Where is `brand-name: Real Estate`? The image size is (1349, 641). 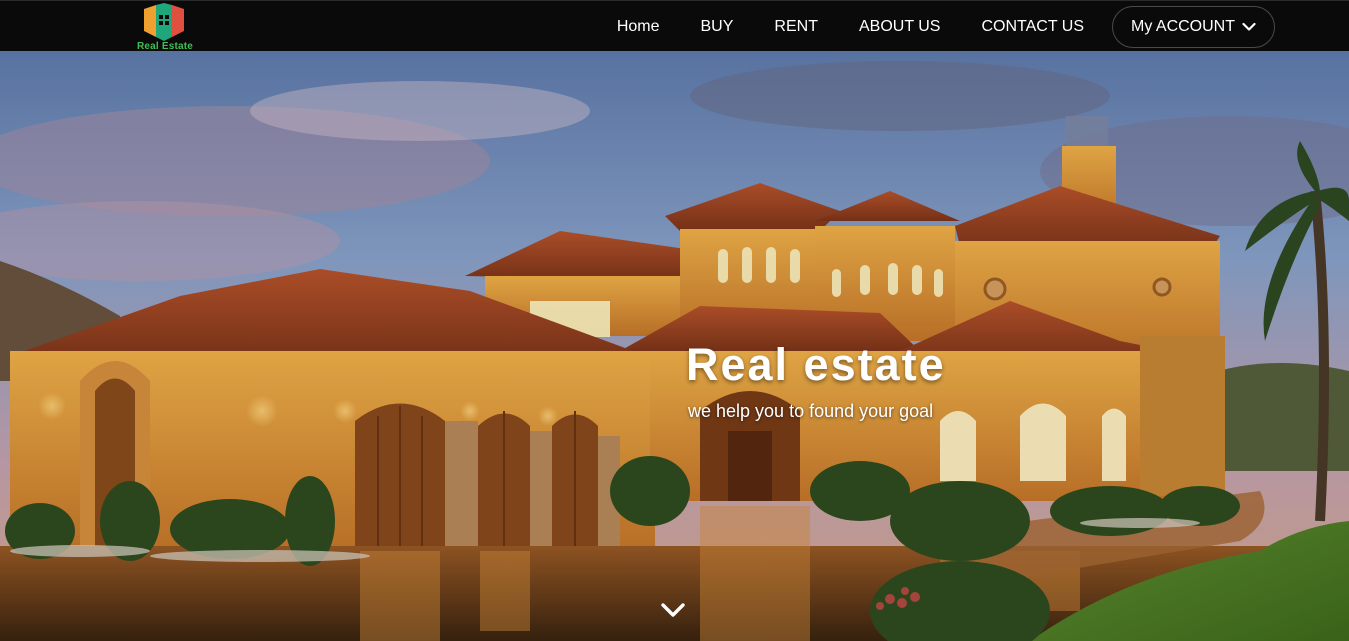 brand-name: Real Estate is located at coordinates (165, 46).